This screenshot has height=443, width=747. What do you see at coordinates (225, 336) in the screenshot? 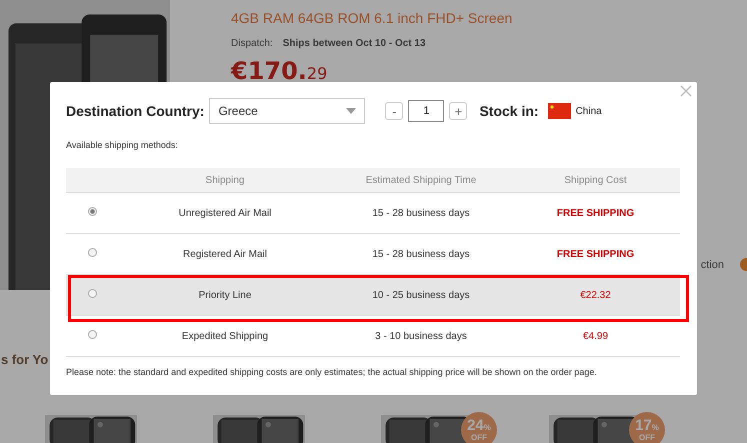
I see `table-cell-text: Expedited Shipping` at bounding box center [225, 336].